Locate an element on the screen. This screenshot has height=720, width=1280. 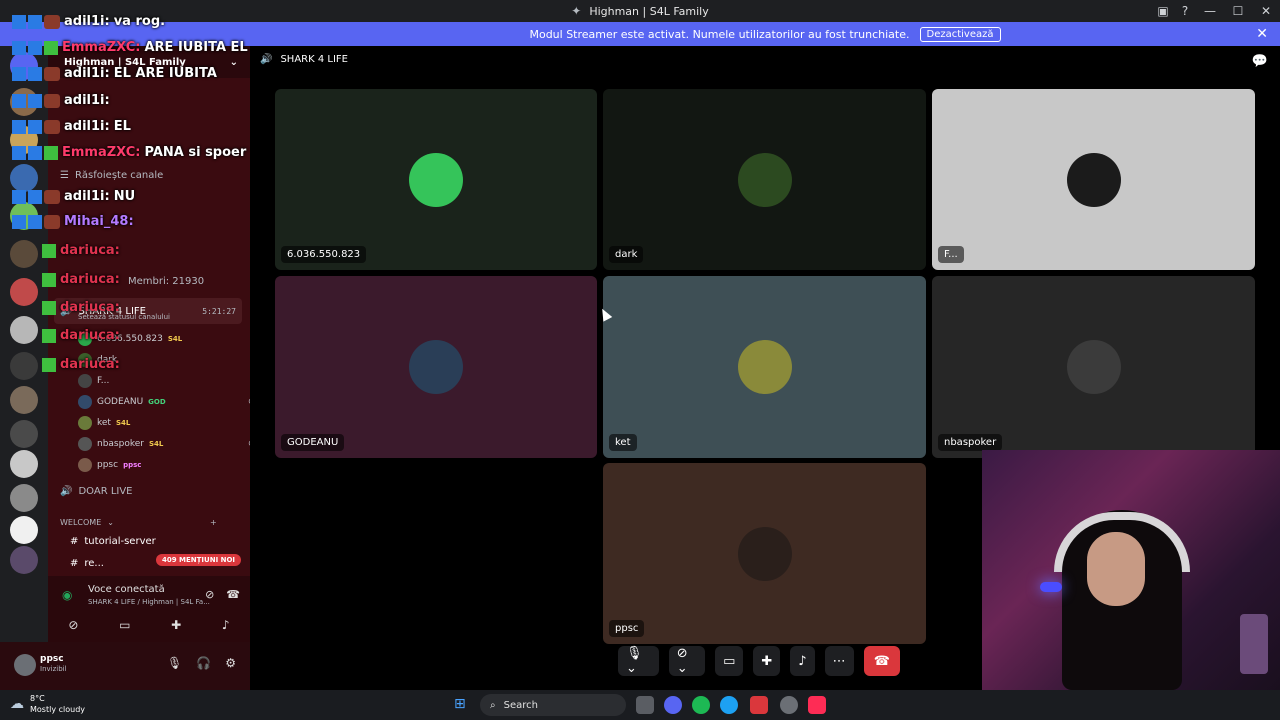
help-icon: ? is located at coordinates (1185, 11).